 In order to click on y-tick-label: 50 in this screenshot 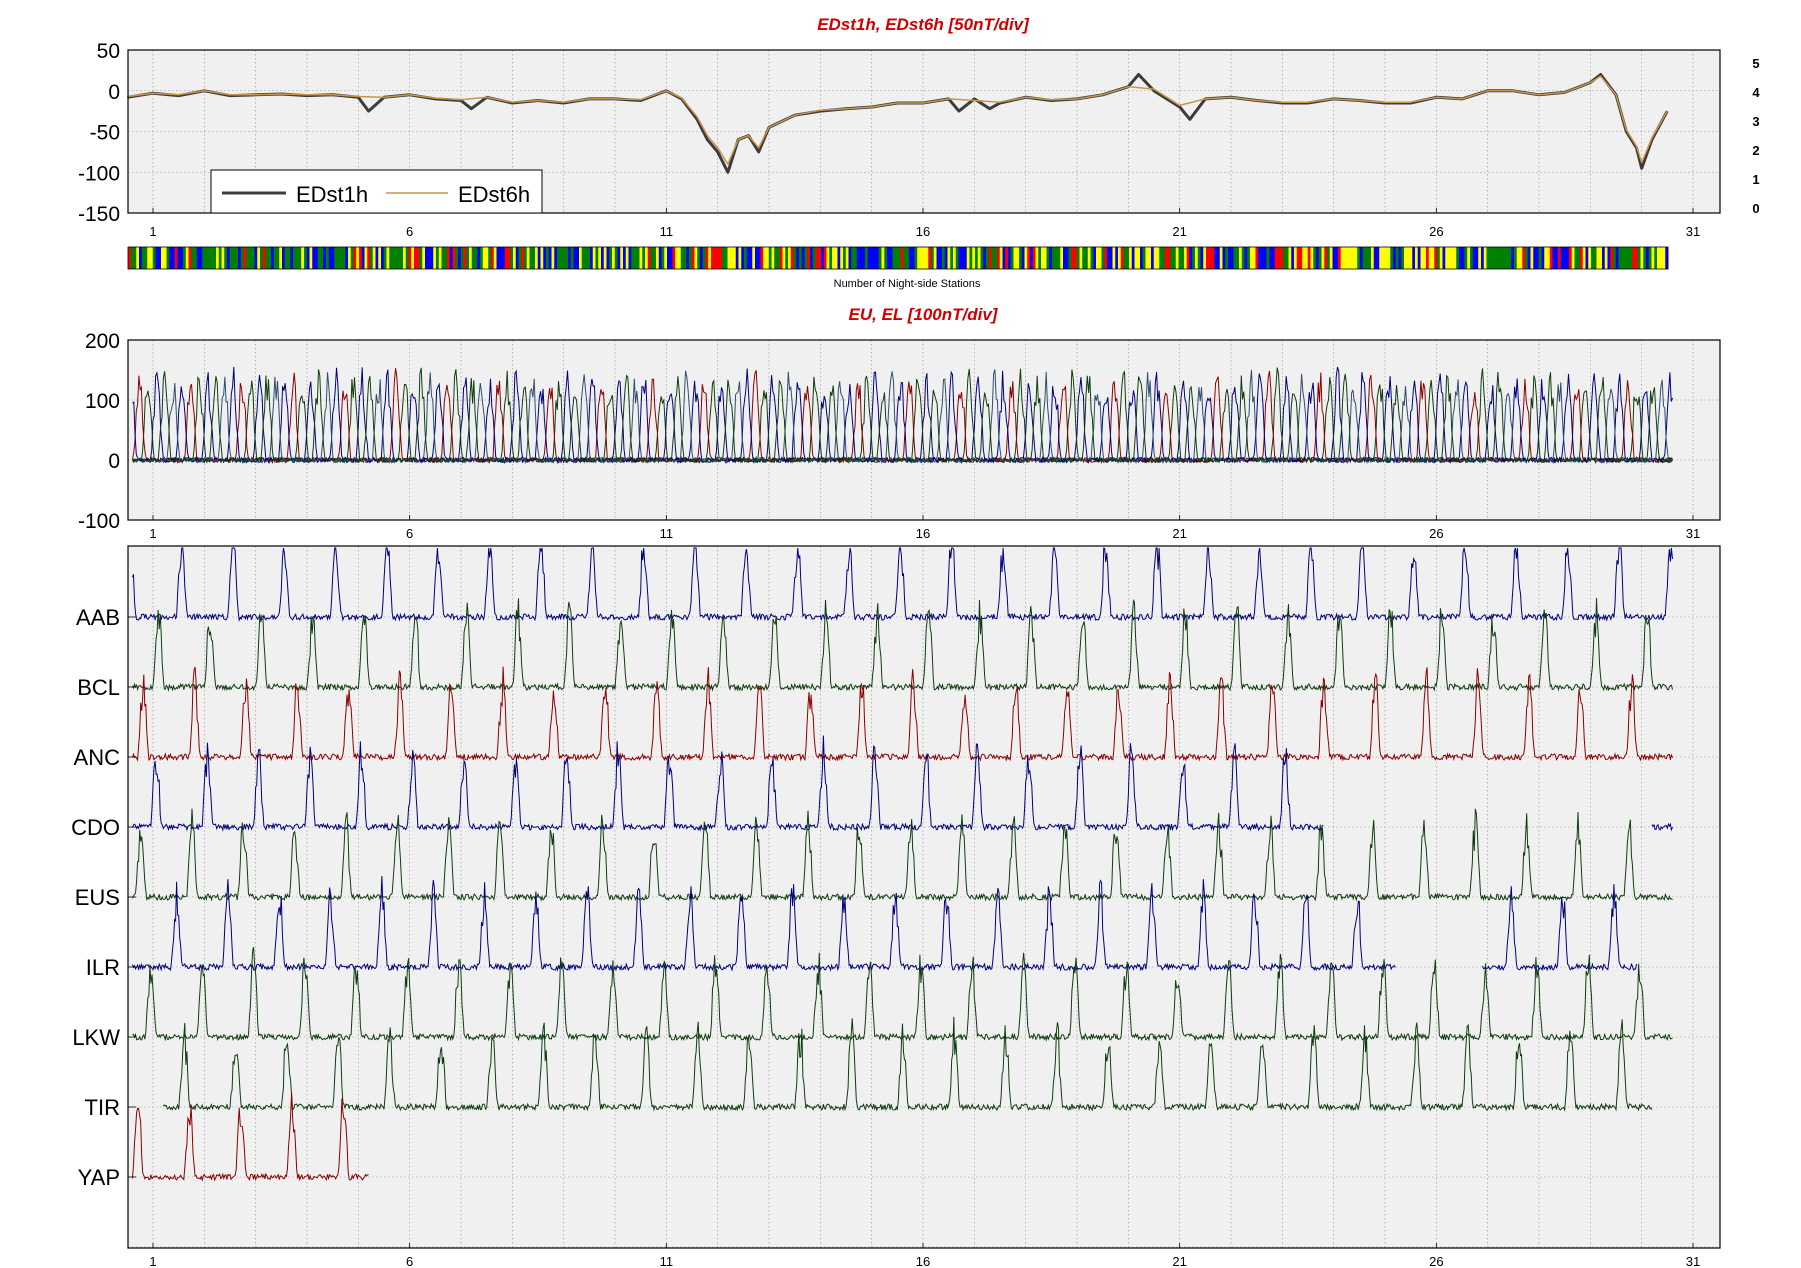, I will do `click(108, 51)`.